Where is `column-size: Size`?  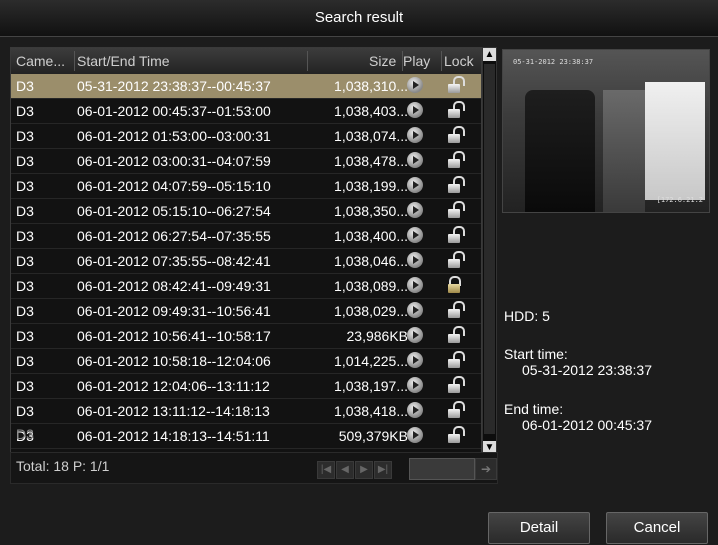
column-size: Size is located at coordinates (382, 61).